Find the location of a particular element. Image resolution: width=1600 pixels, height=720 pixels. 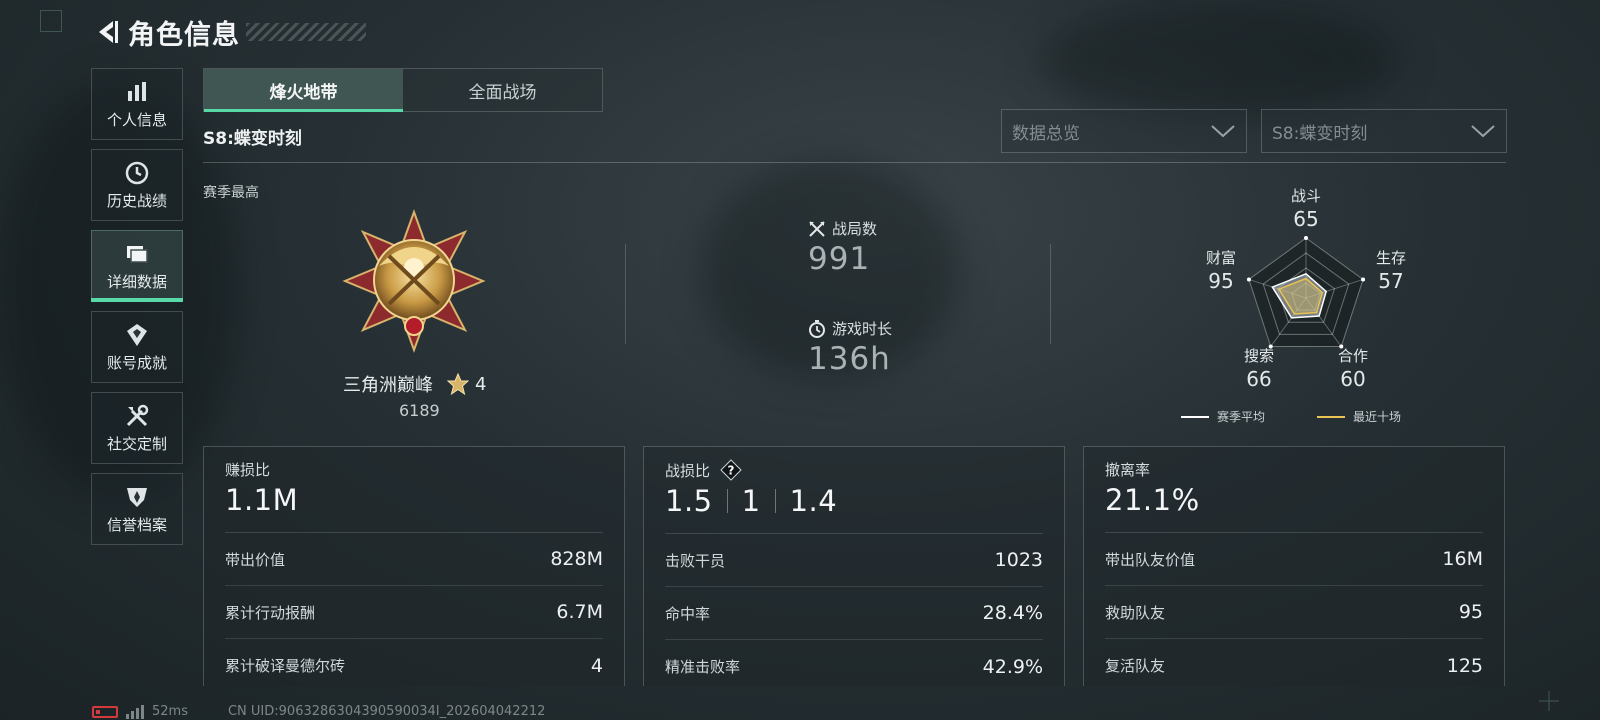

mode-tabs: 烽火地带 全面战场 is located at coordinates (403, 90).